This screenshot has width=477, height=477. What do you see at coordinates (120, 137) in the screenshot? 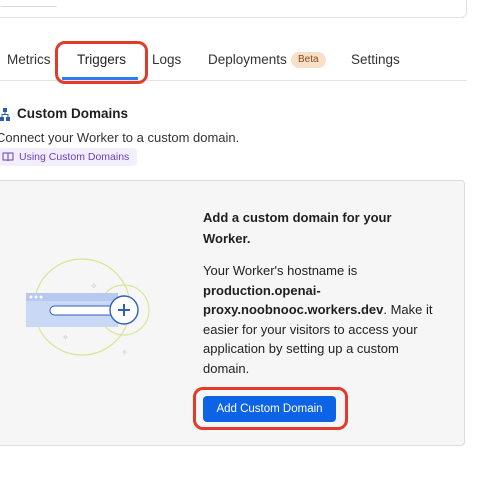
I see `section-description: Connect your Worker to a custom domain.` at bounding box center [120, 137].